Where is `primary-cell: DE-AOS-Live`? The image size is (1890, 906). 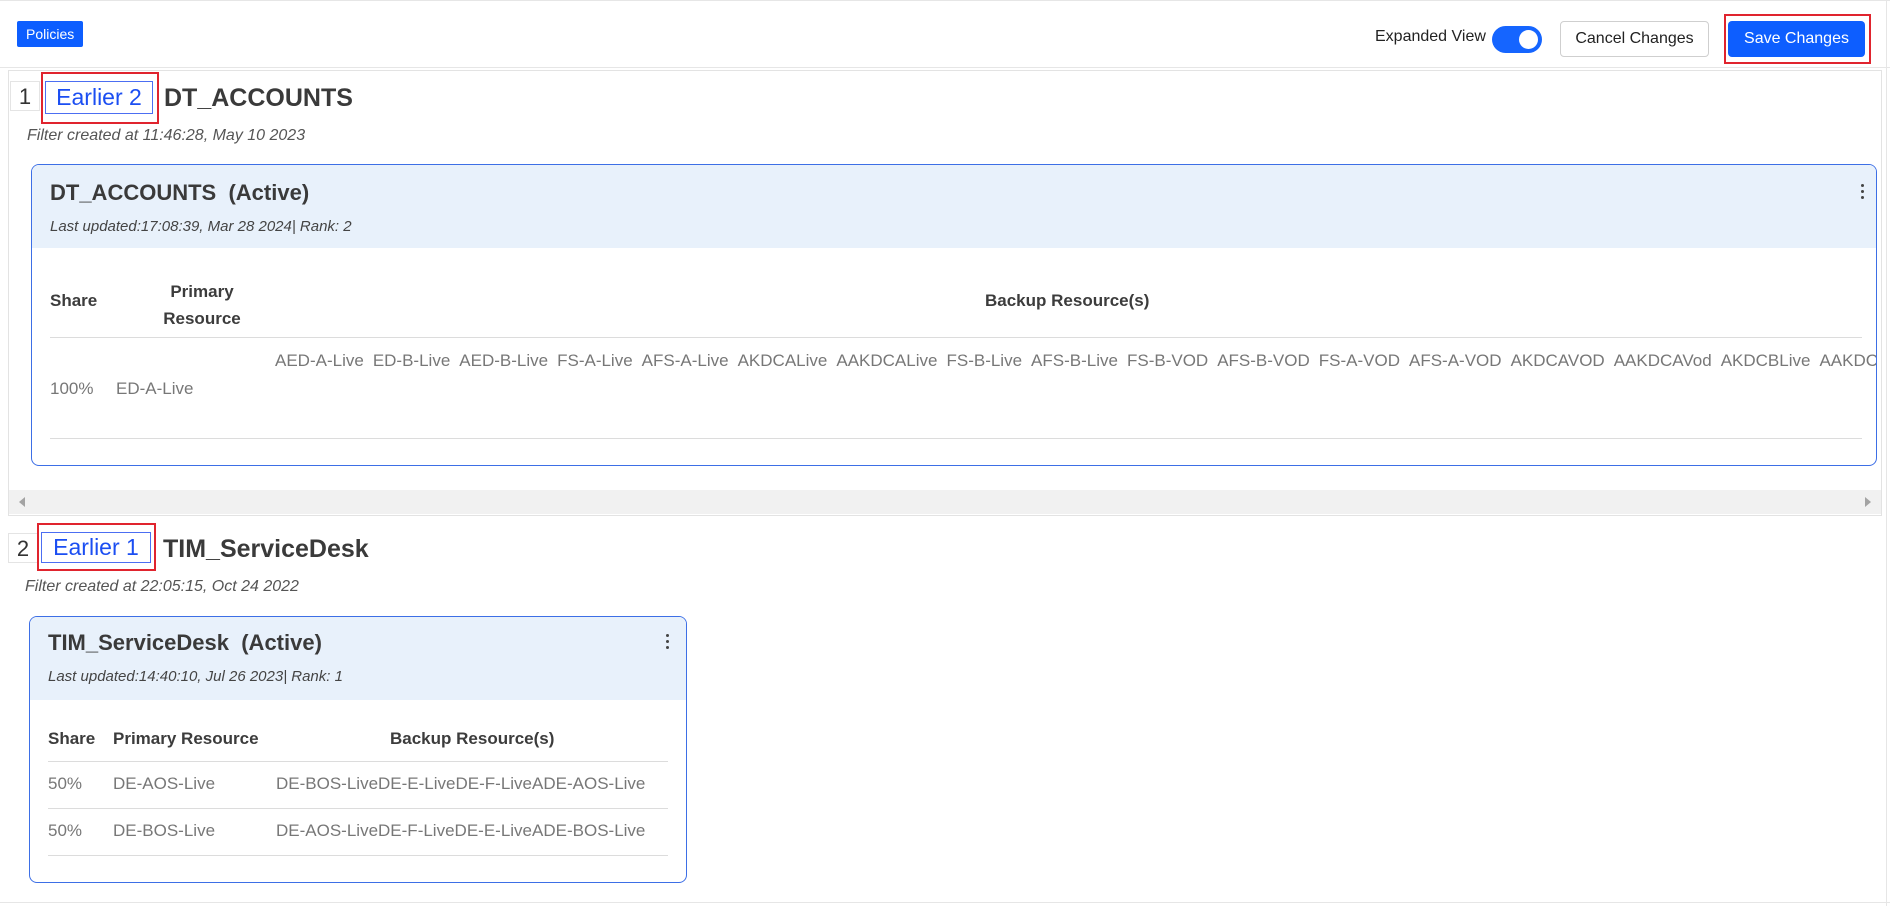 primary-cell: DE-AOS-Live is located at coordinates (164, 783).